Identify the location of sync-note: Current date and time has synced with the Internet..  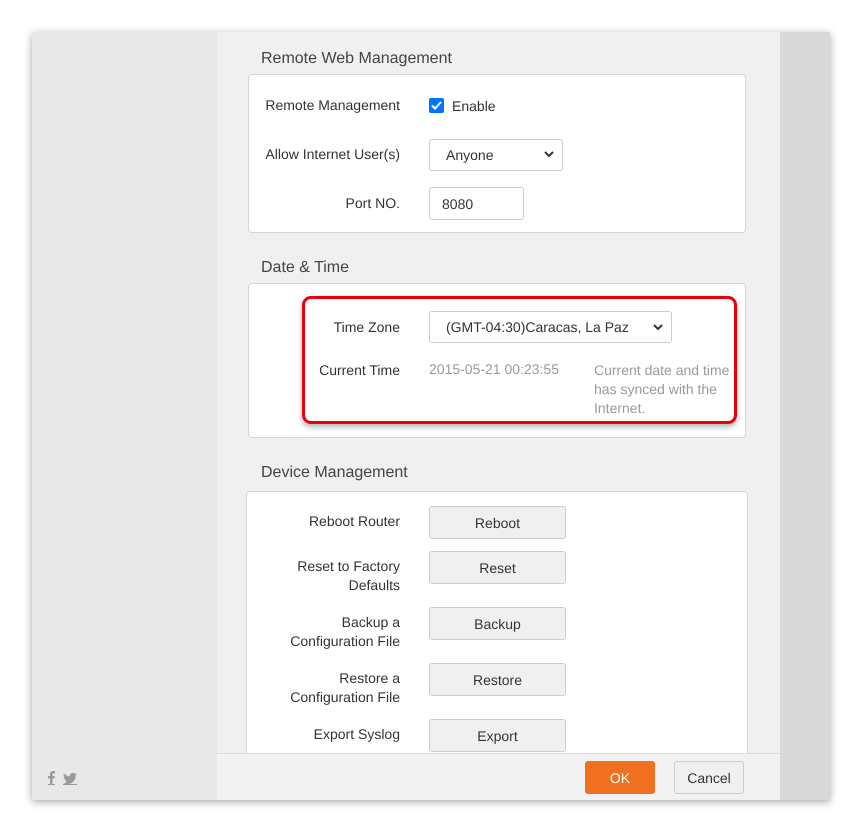
(662, 389).